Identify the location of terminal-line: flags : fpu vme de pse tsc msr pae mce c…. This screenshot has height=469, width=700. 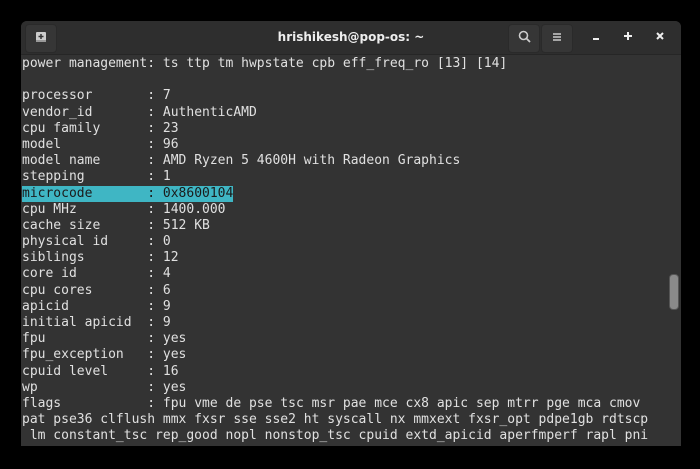
(344, 404).